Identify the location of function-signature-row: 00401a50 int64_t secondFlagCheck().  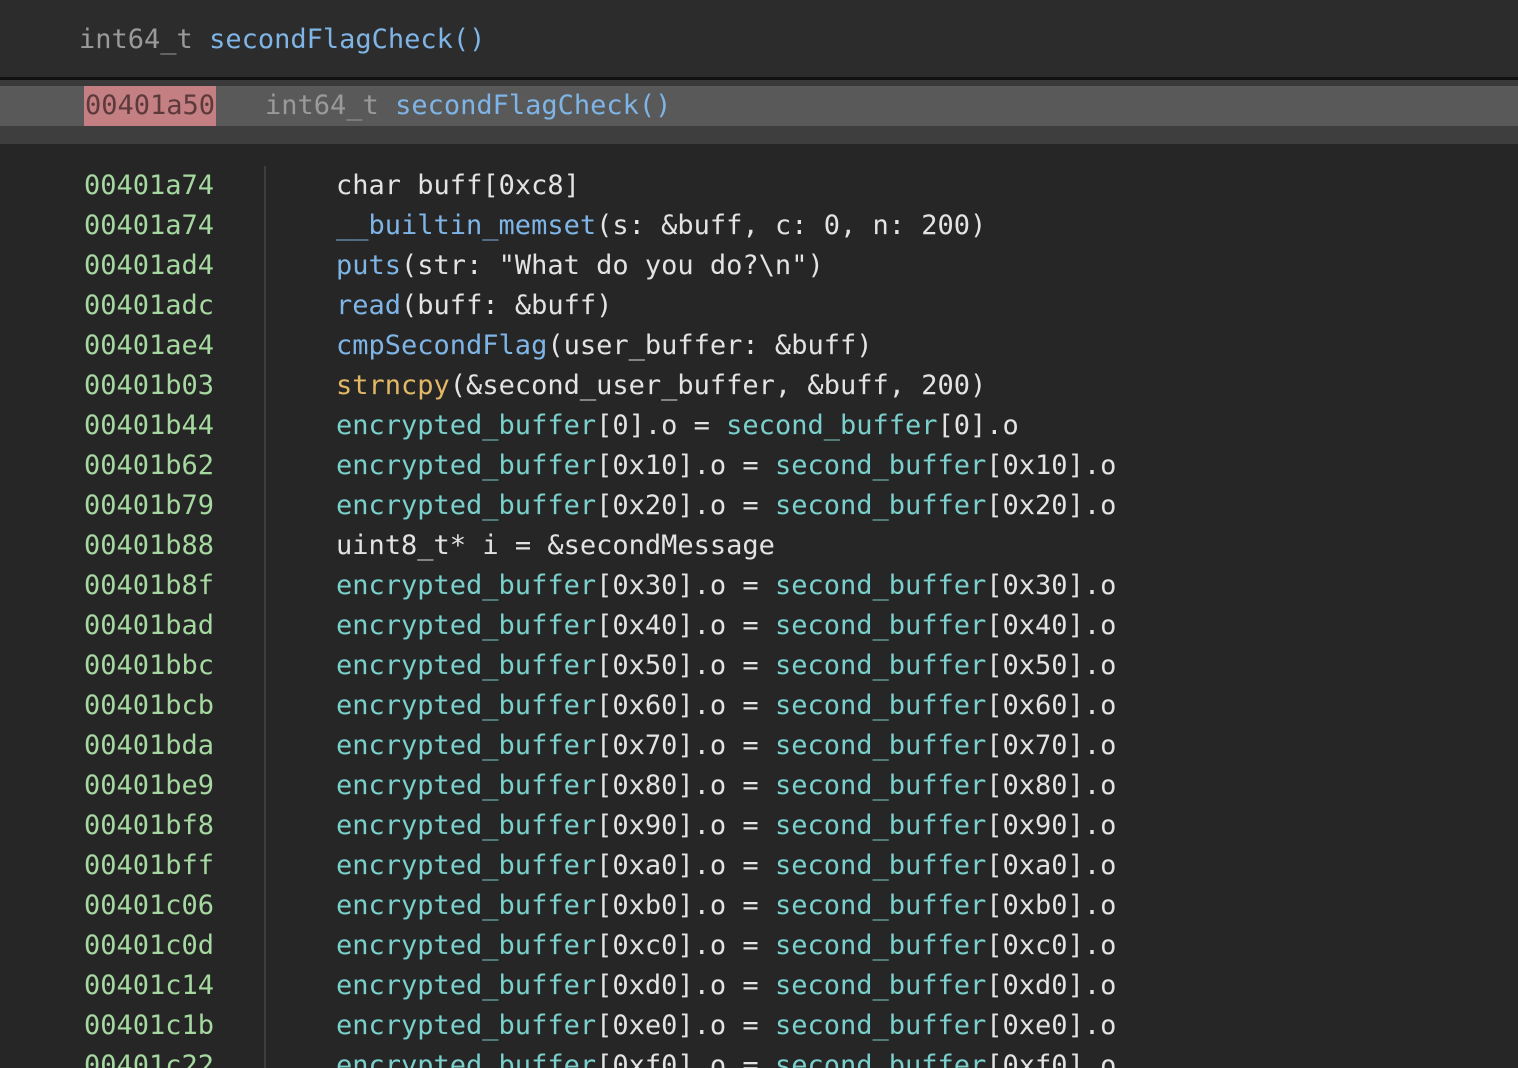
(759, 106).